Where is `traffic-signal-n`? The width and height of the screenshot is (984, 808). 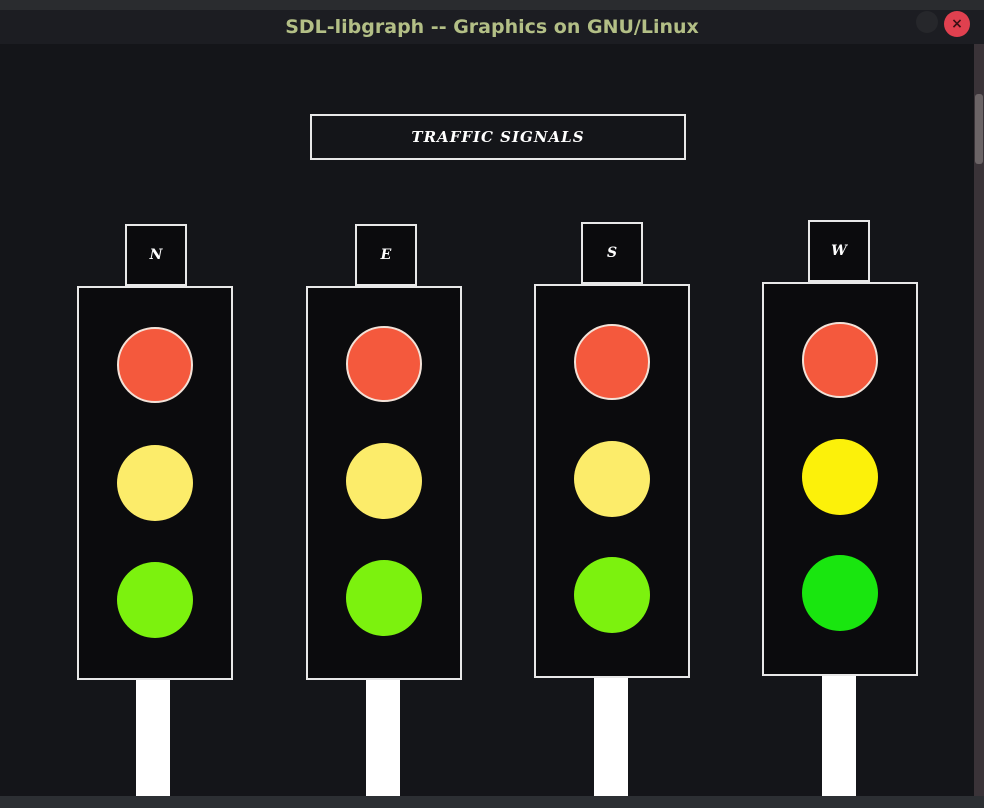
traffic-signal-n is located at coordinates (155, 483).